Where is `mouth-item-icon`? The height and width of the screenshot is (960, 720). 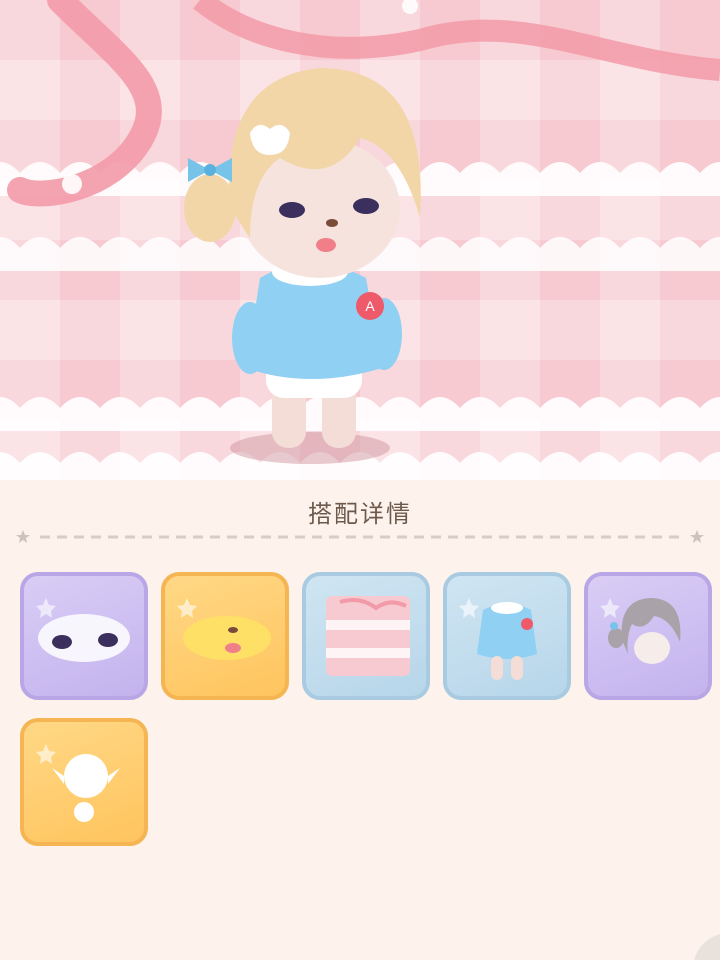
mouth-item-icon is located at coordinates (224, 629).